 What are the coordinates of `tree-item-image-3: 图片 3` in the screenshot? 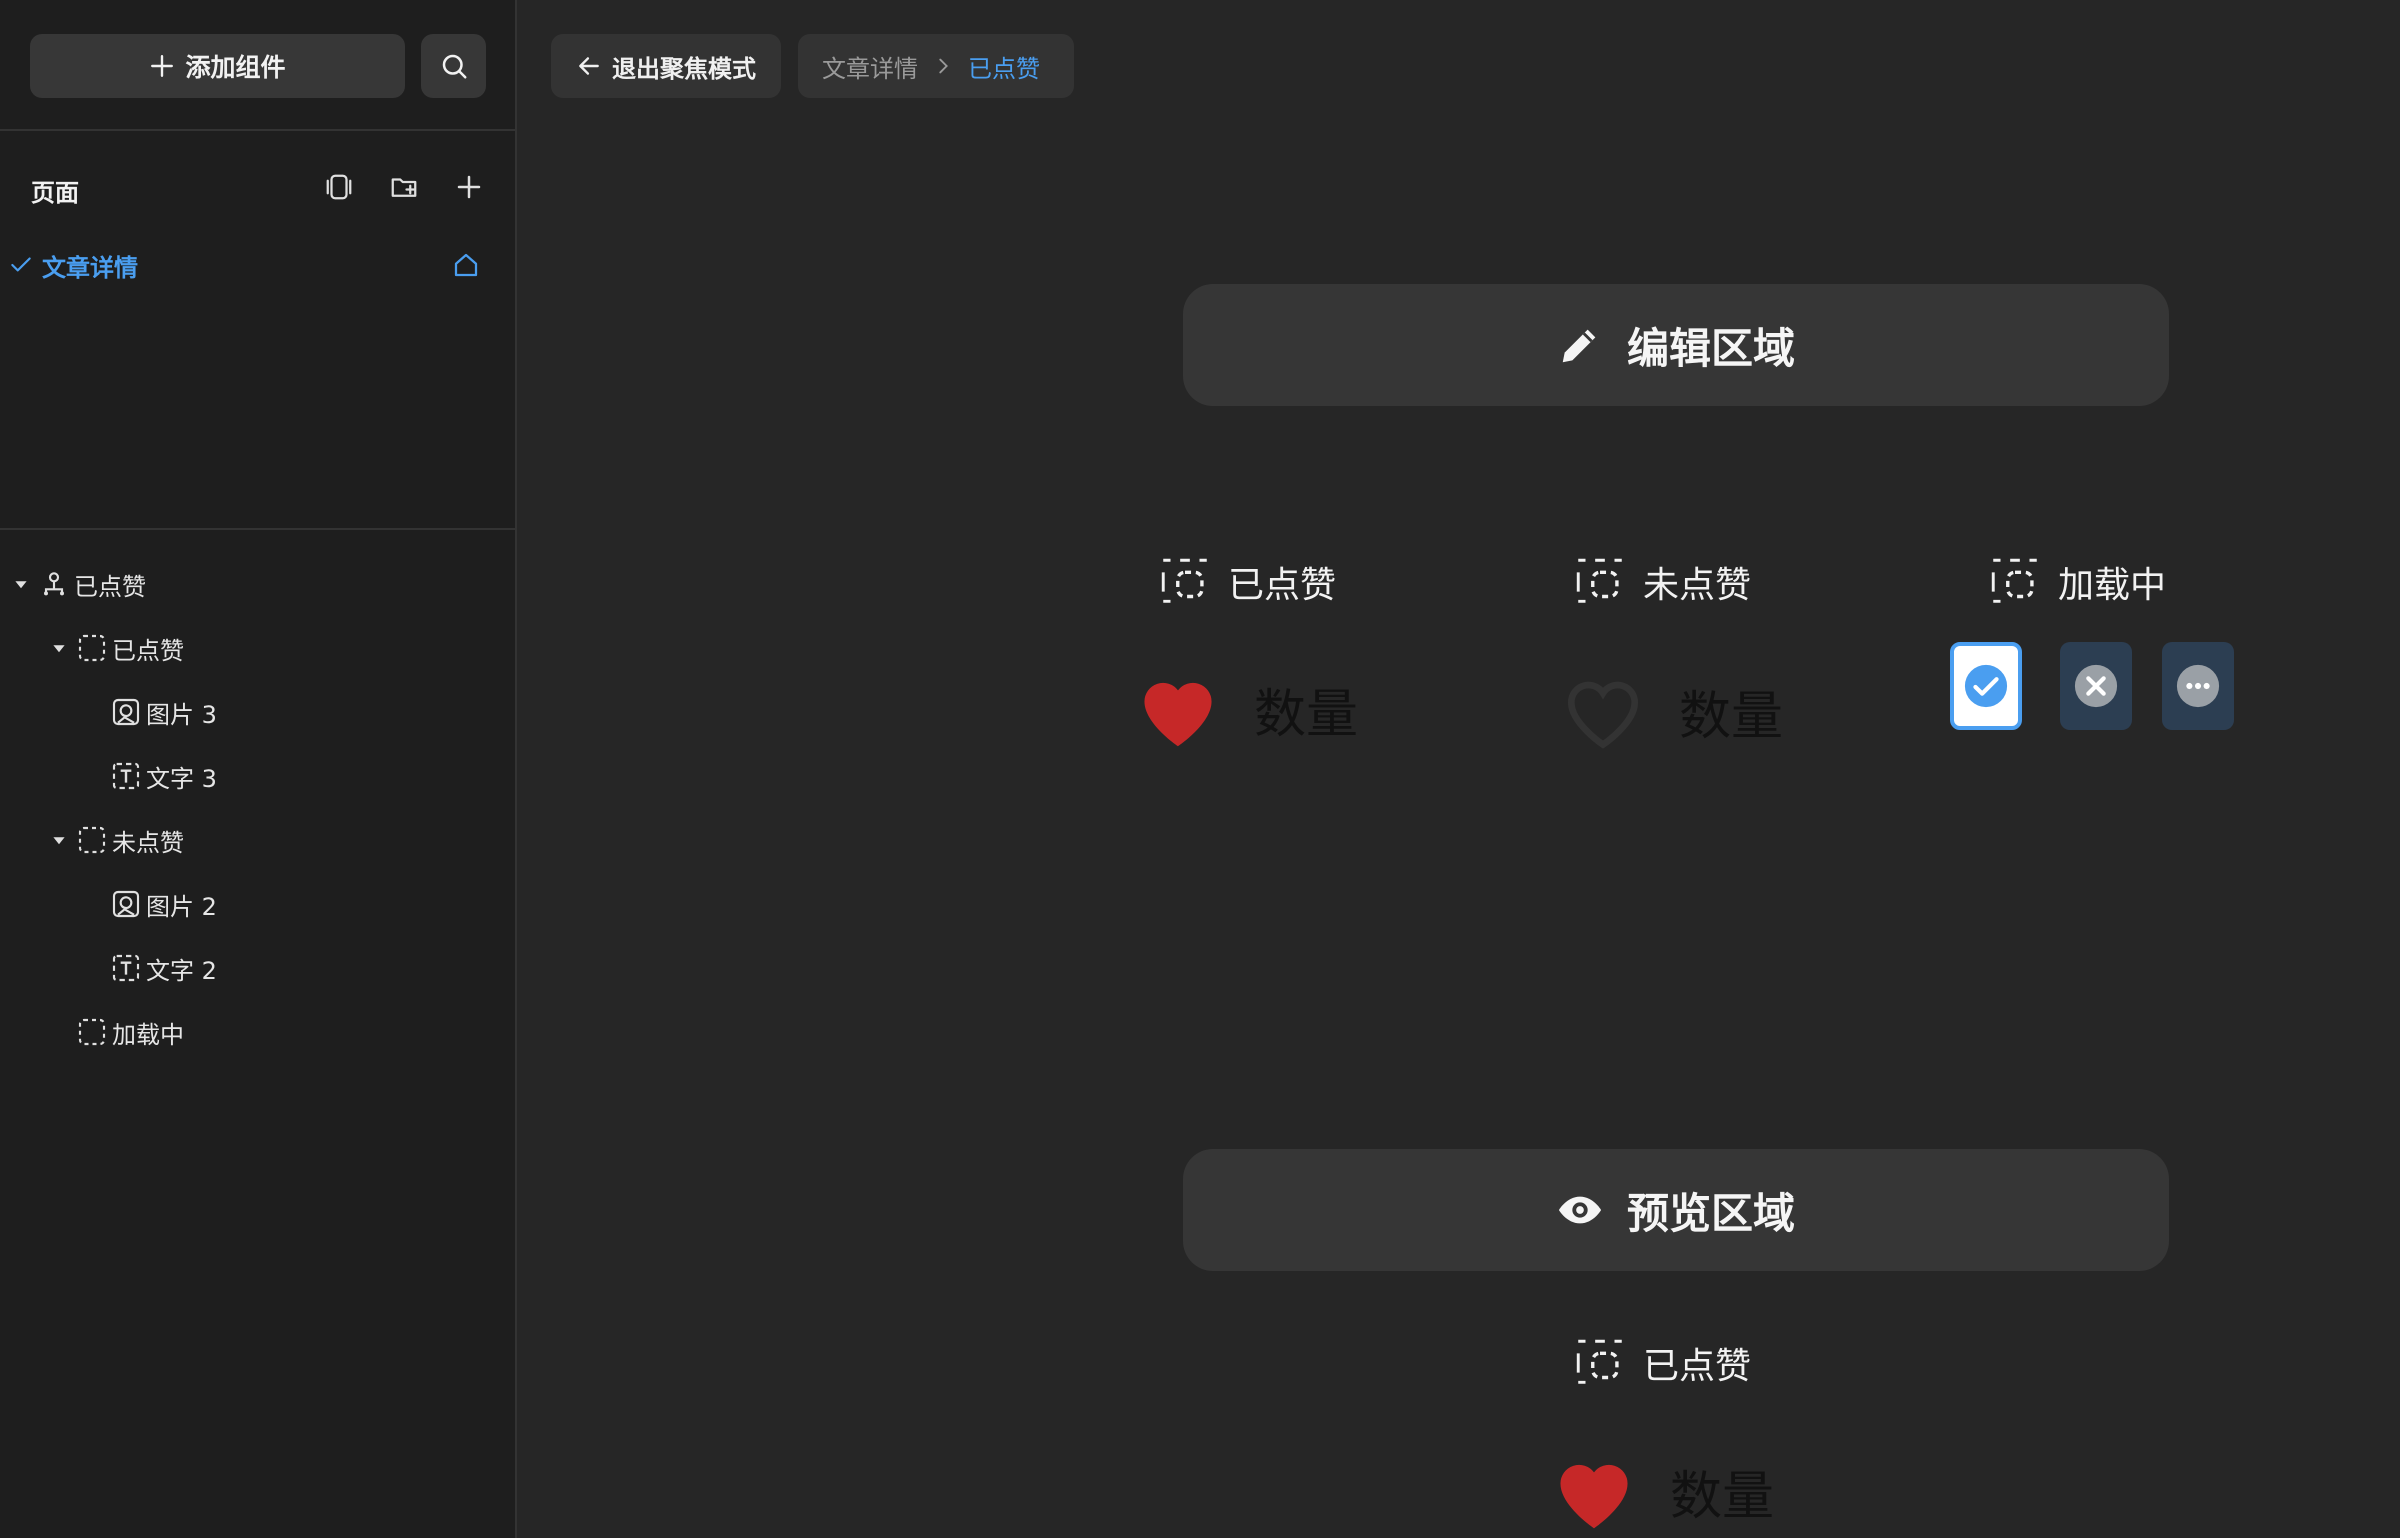 It's located at (163, 712).